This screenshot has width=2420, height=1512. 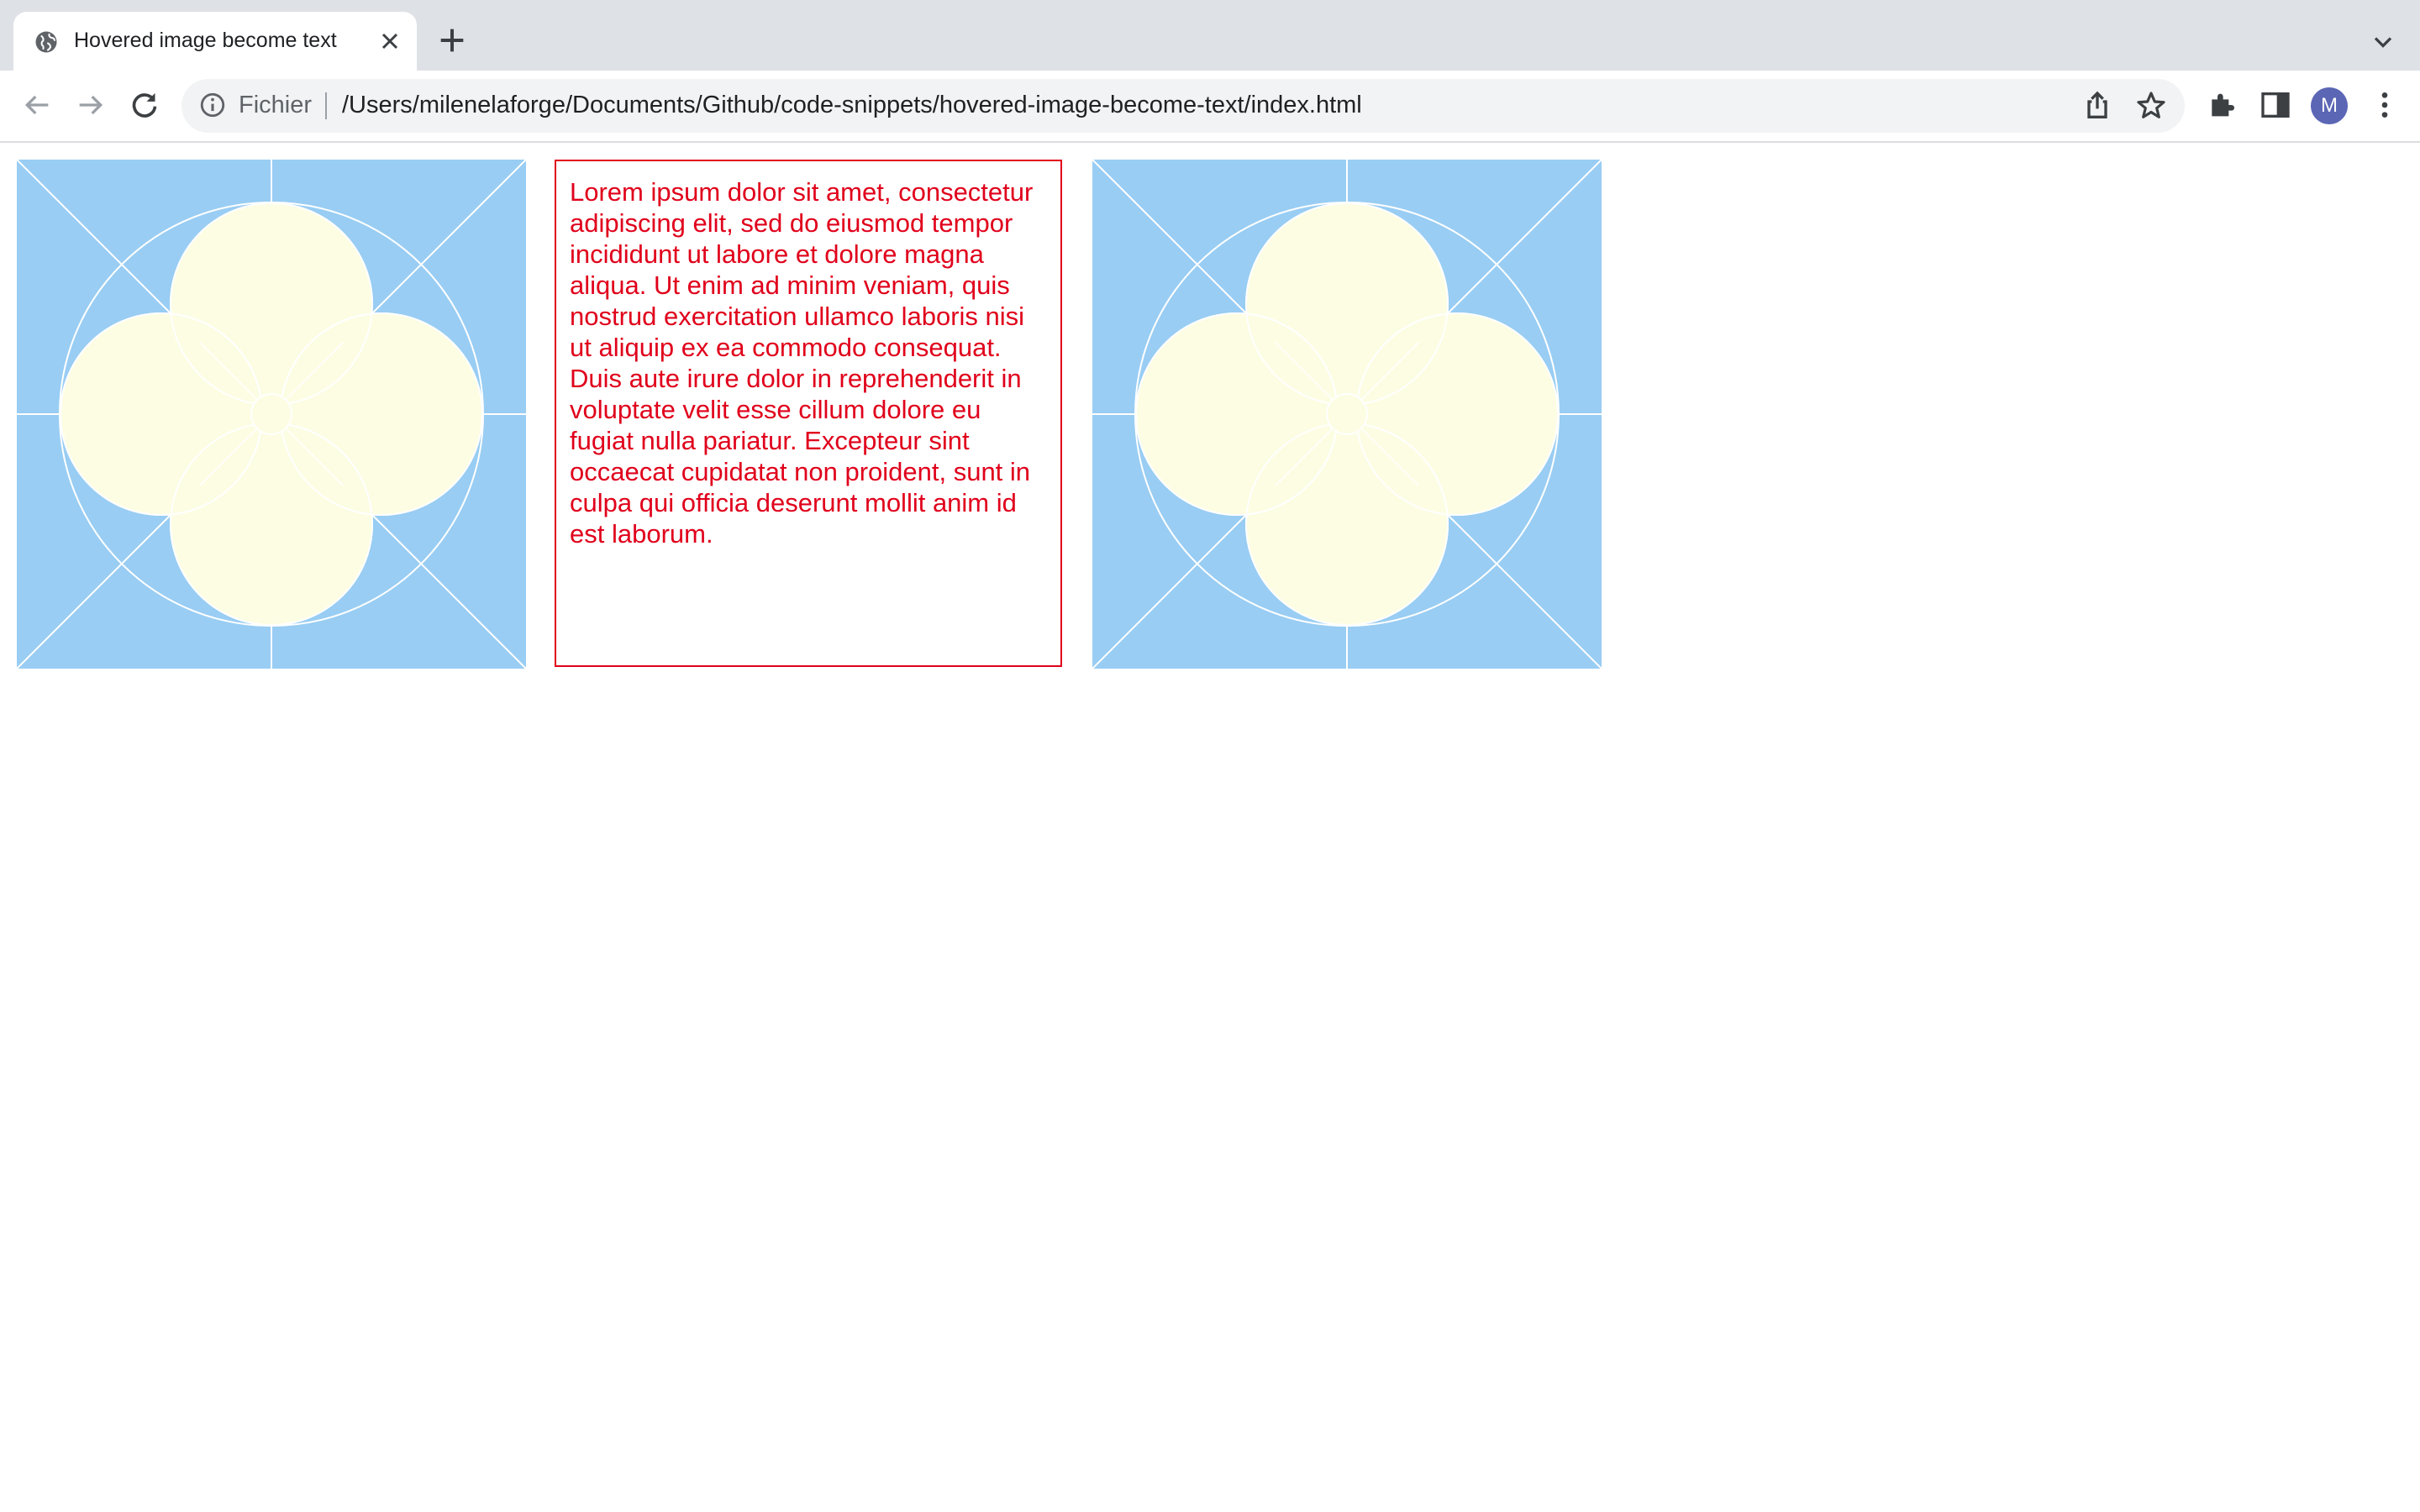 I want to click on globe-icon, so click(x=46, y=42).